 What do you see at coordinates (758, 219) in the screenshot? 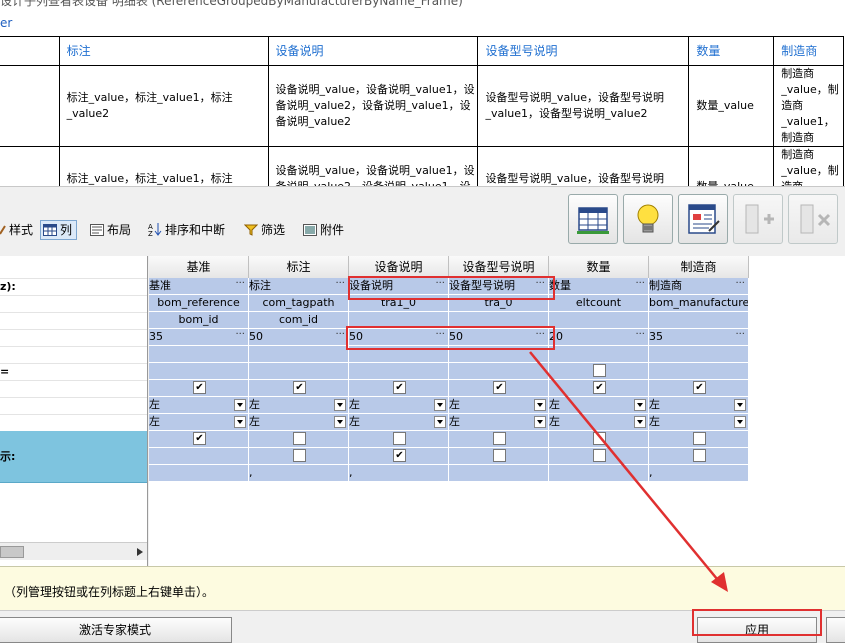
I see `insert-column-button` at bounding box center [758, 219].